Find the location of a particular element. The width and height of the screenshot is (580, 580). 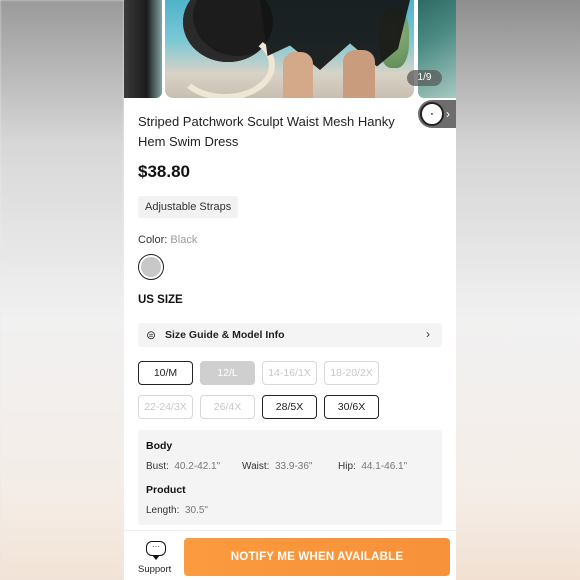

body-heading: Body is located at coordinates (159, 446).